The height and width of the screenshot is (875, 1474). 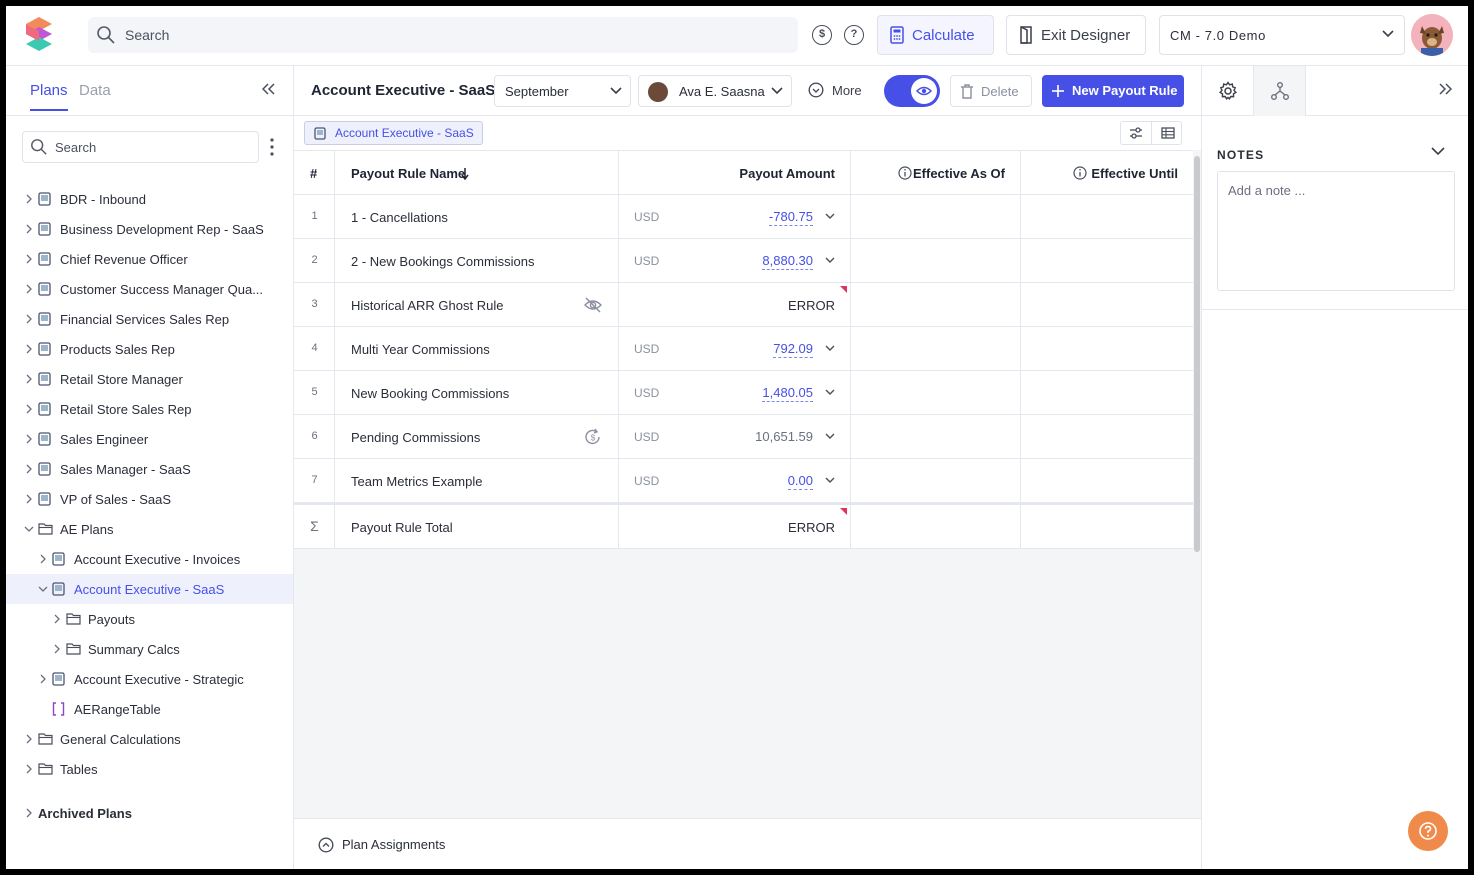 What do you see at coordinates (149, 679) in the screenshot?
I see `tree-item: Account Executive - Strategic` at bounding box center [149, 679].